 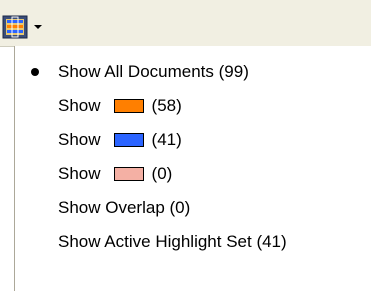 What do you see at coordinates (128, 140) in the screenshot?
I see `blue-swatch-icon` at bounding box center [128, 140].